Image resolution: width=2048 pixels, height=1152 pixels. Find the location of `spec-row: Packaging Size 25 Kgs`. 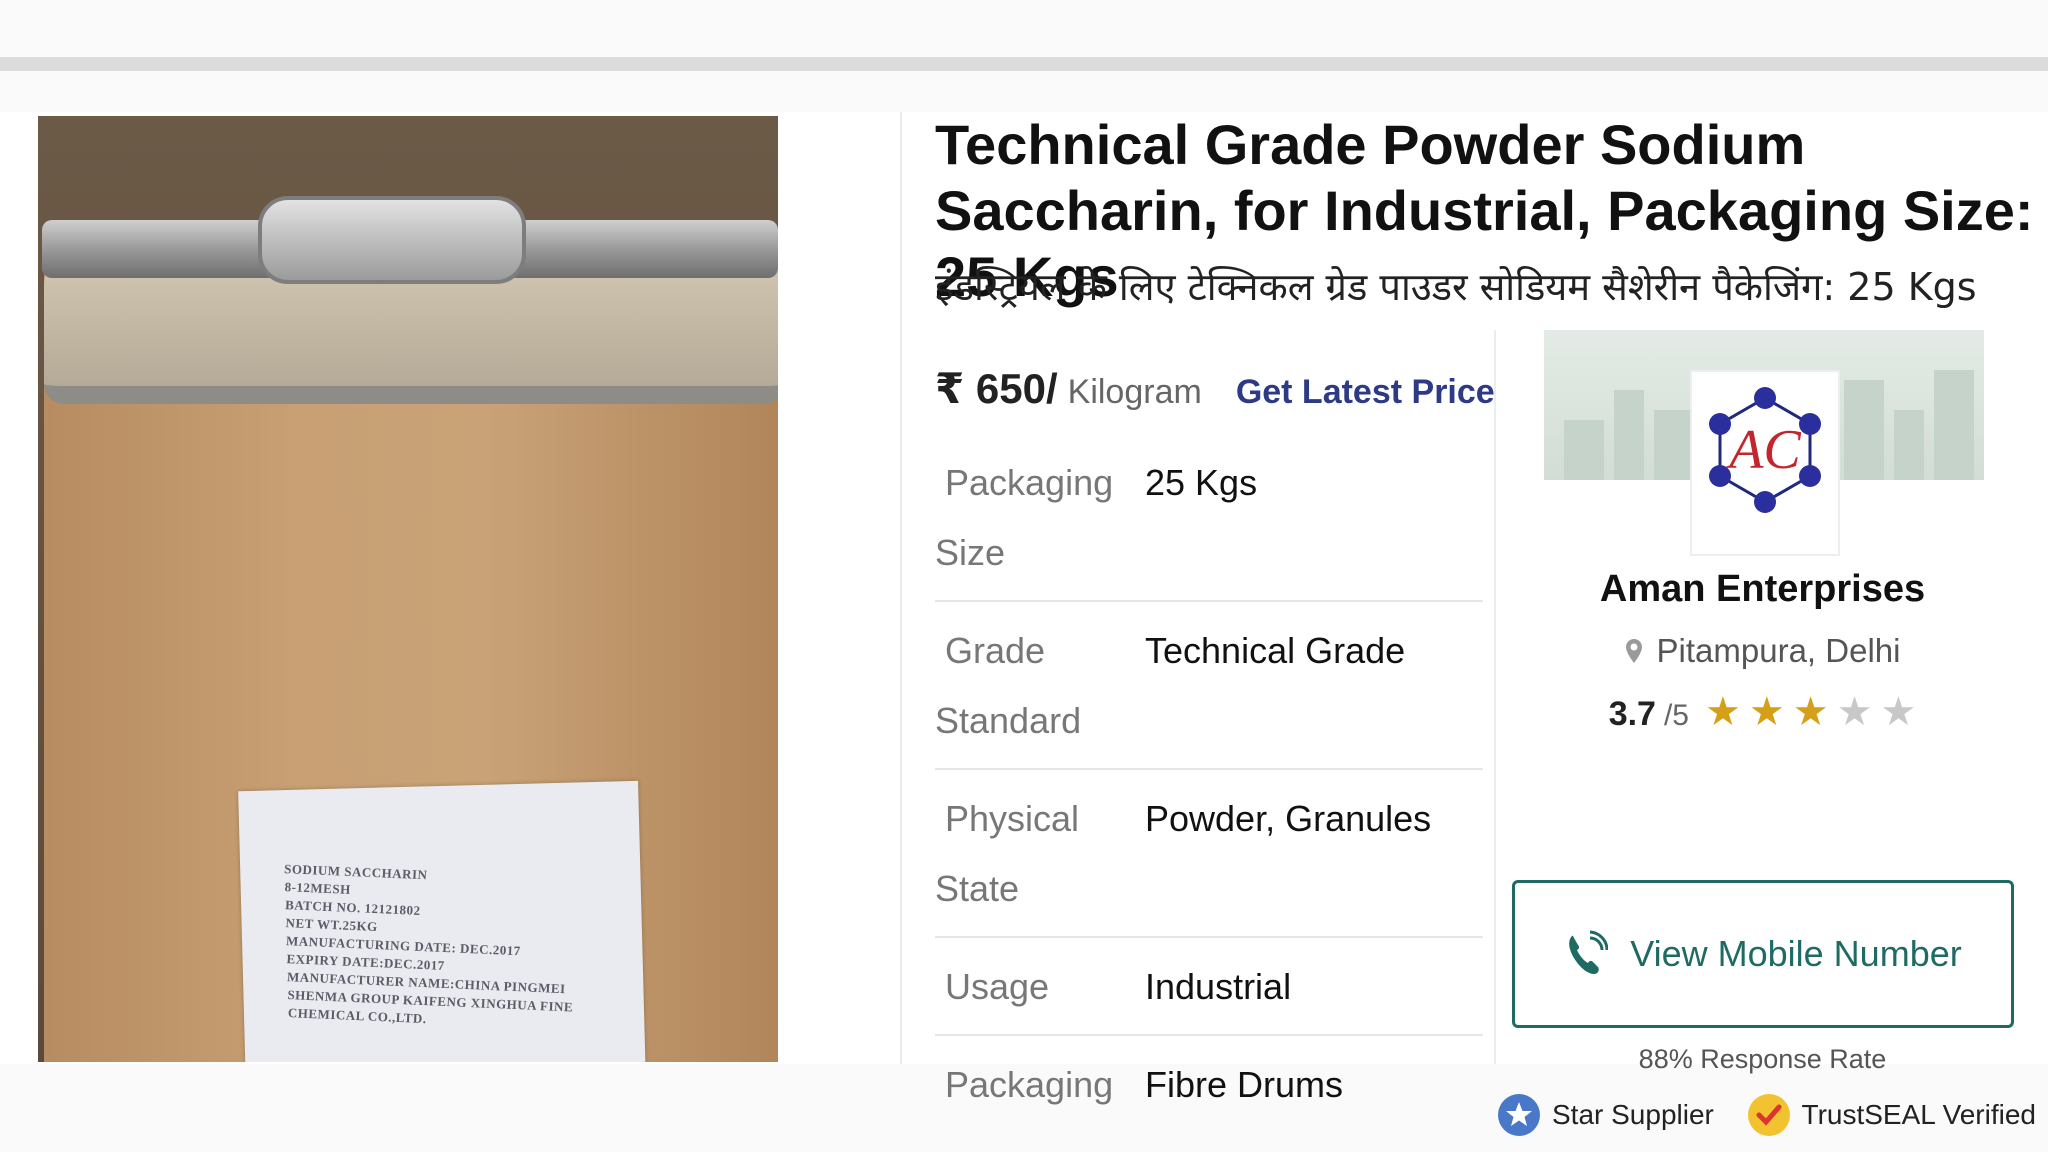

spec-row: Packaging Size 25 Kgs is located at coordinates (1209, 518).